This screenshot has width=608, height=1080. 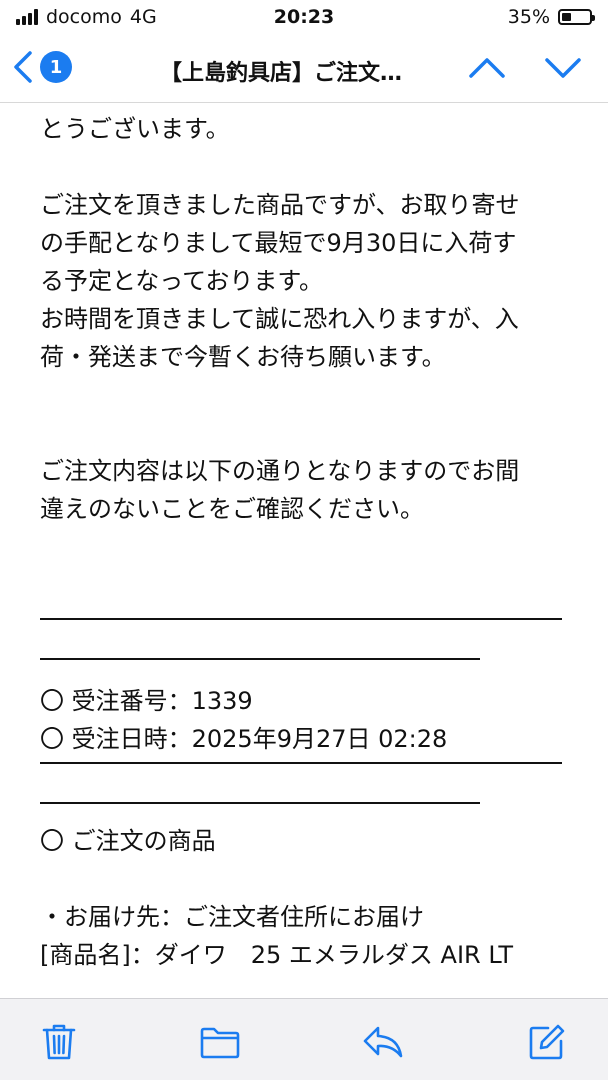 I want to click on chevron-up-icon, so click(x=487, y=67).